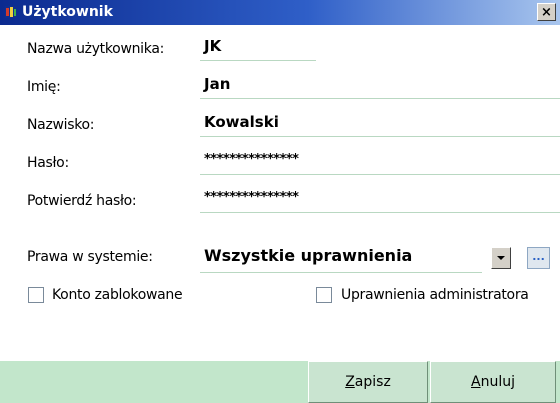 This screenshot has height=403, width=560. I want to click on password-confirm-field: ***************, so click(380, 199).